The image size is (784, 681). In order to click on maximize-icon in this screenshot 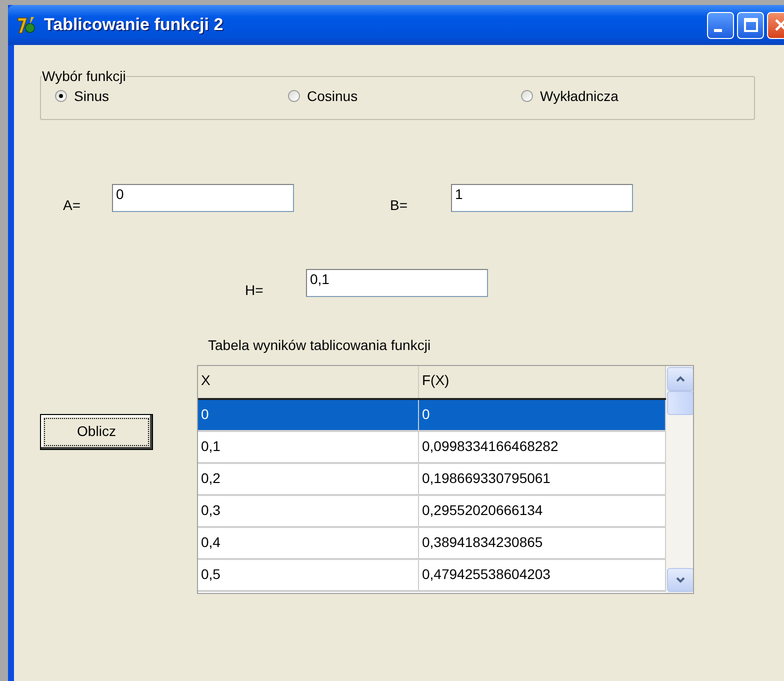, I will do `click(751, 25)`.